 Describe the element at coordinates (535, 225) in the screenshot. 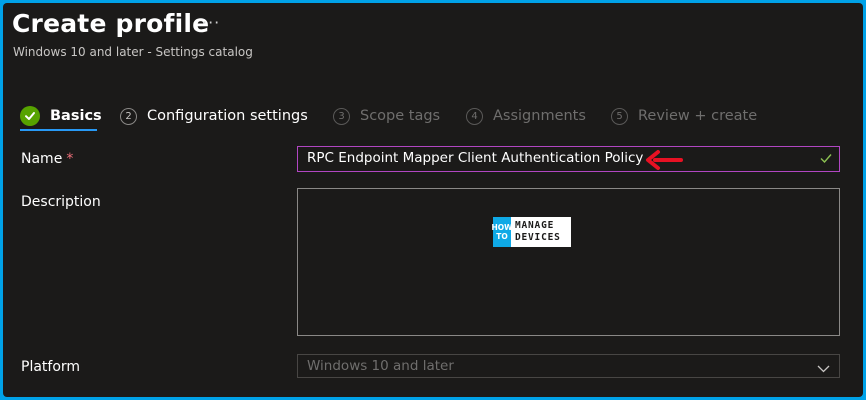

I see `watermark-line3: MANAGE` at that location.